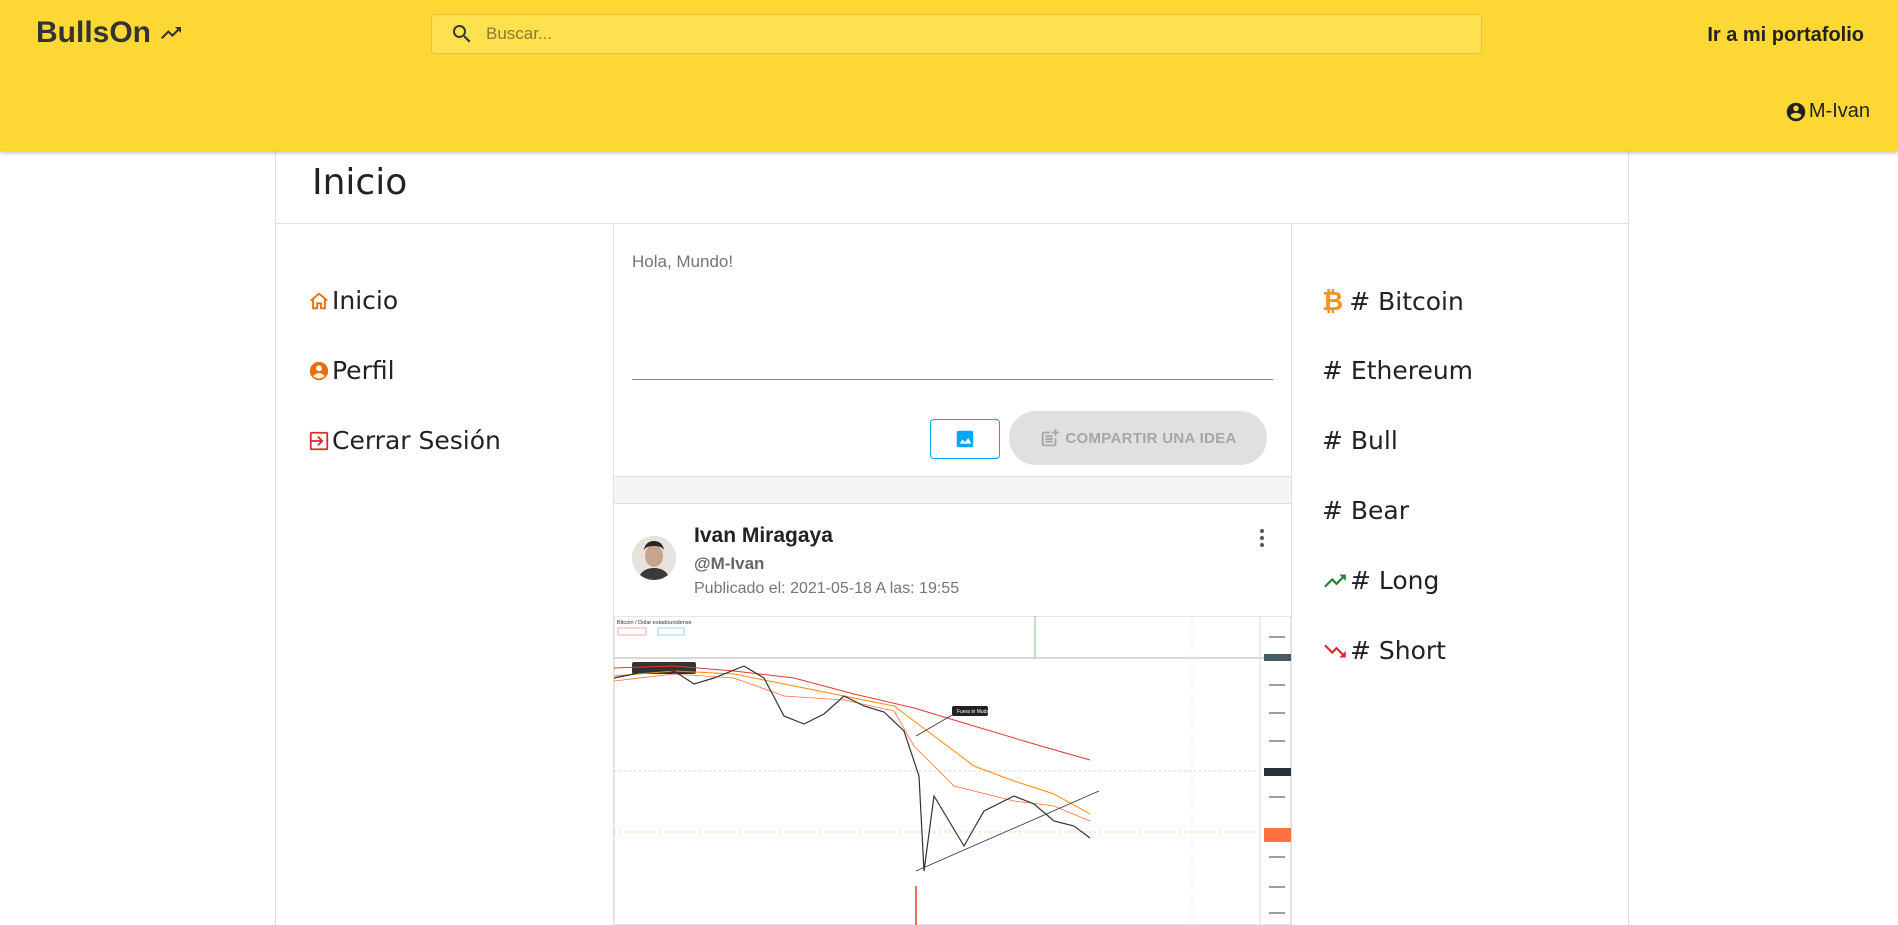  What do you see at coordinates (1785, 35) in the screenshot?
I see `portfolio-link: Ir a mi portafolio` at bounding box center [1785, 35].